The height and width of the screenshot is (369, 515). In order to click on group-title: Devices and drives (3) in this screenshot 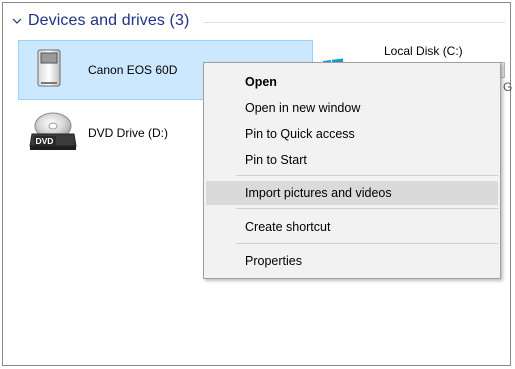, I will do `click(109, 20)`.